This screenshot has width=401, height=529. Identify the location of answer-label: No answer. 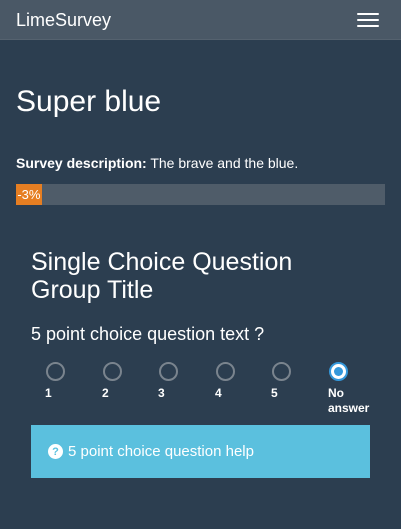
(349, 400).